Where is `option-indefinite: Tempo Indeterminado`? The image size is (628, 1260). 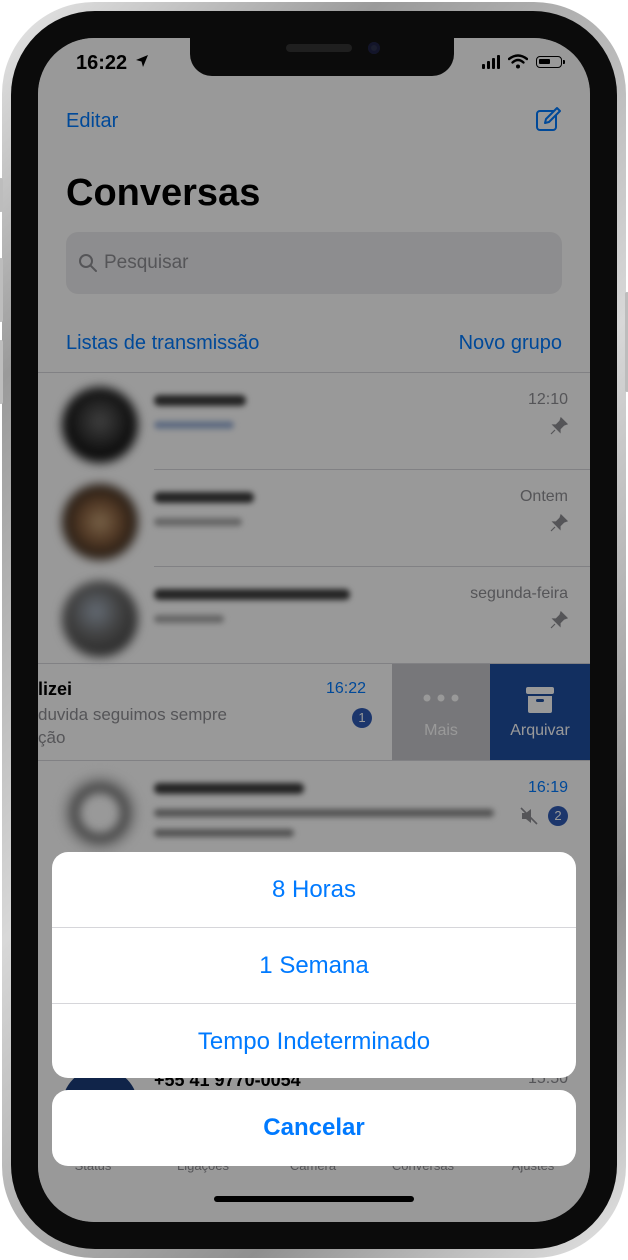
option-indefinite: Tempo Indeterminado is located at coordinates (314, 1041).